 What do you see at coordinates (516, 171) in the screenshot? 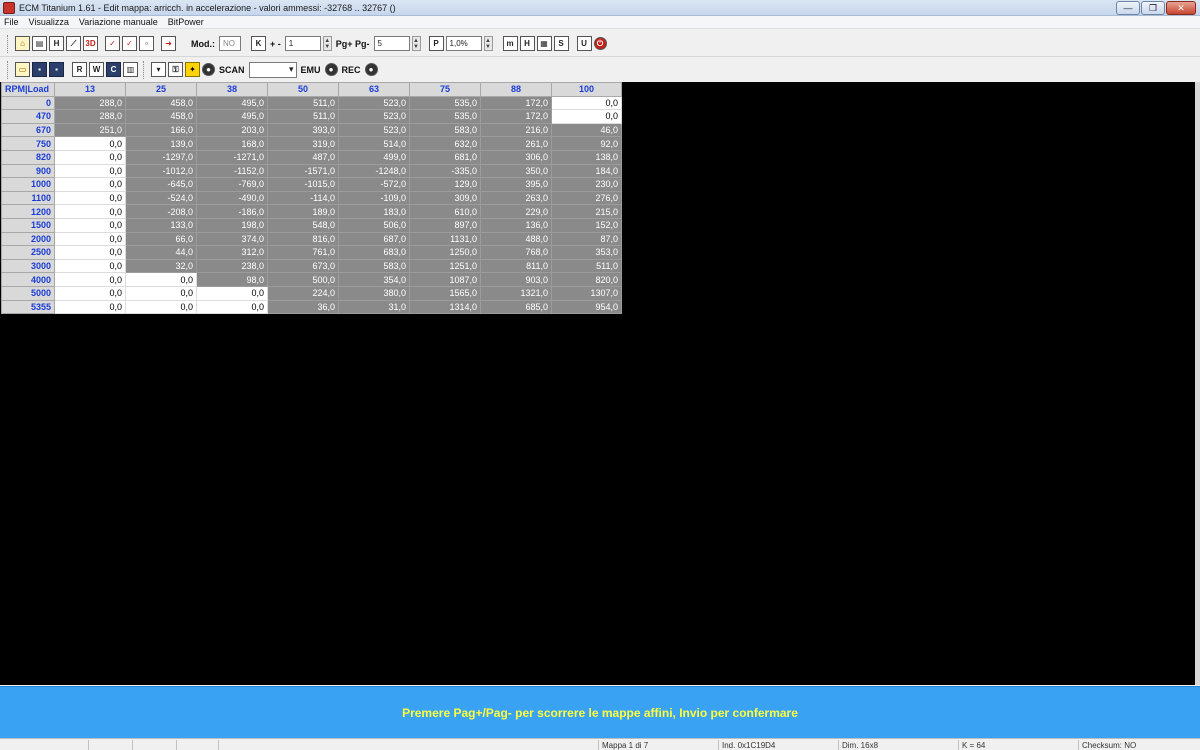
I see `map-cell: 350,0` at bounding box center [516, 171].